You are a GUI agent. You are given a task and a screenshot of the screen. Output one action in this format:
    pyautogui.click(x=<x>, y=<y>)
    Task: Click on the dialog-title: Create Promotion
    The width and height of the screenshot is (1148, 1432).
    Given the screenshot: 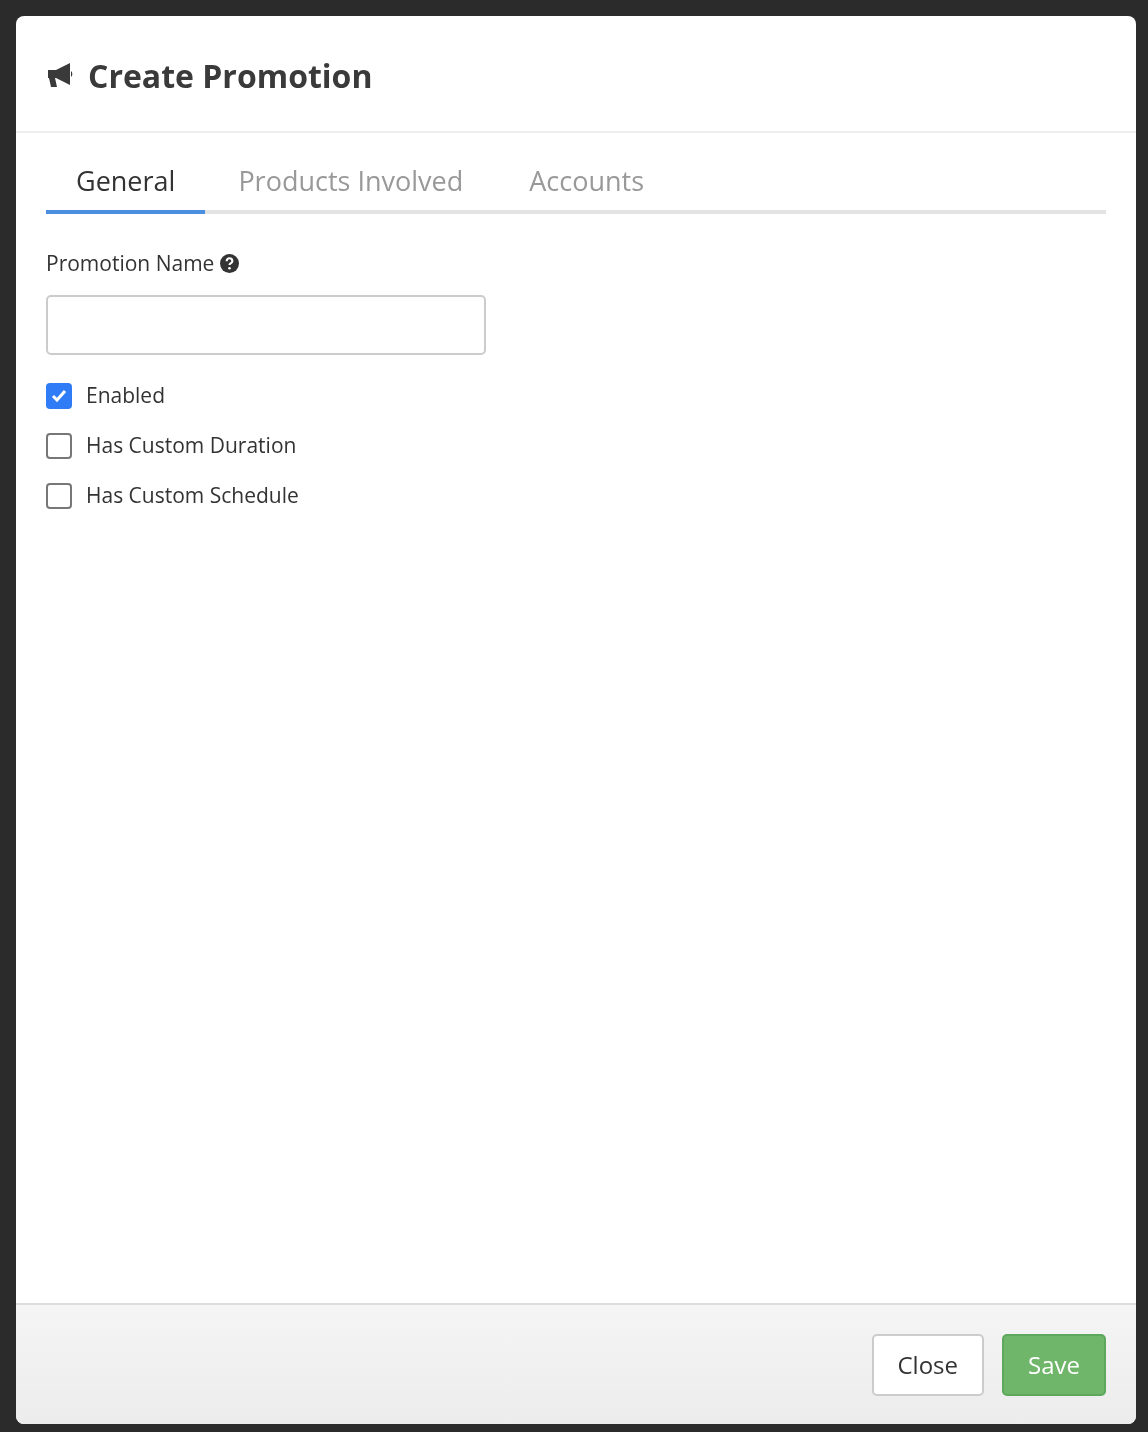 What is the action you would take?
    pyautogui.click(x=230, y=75)
    